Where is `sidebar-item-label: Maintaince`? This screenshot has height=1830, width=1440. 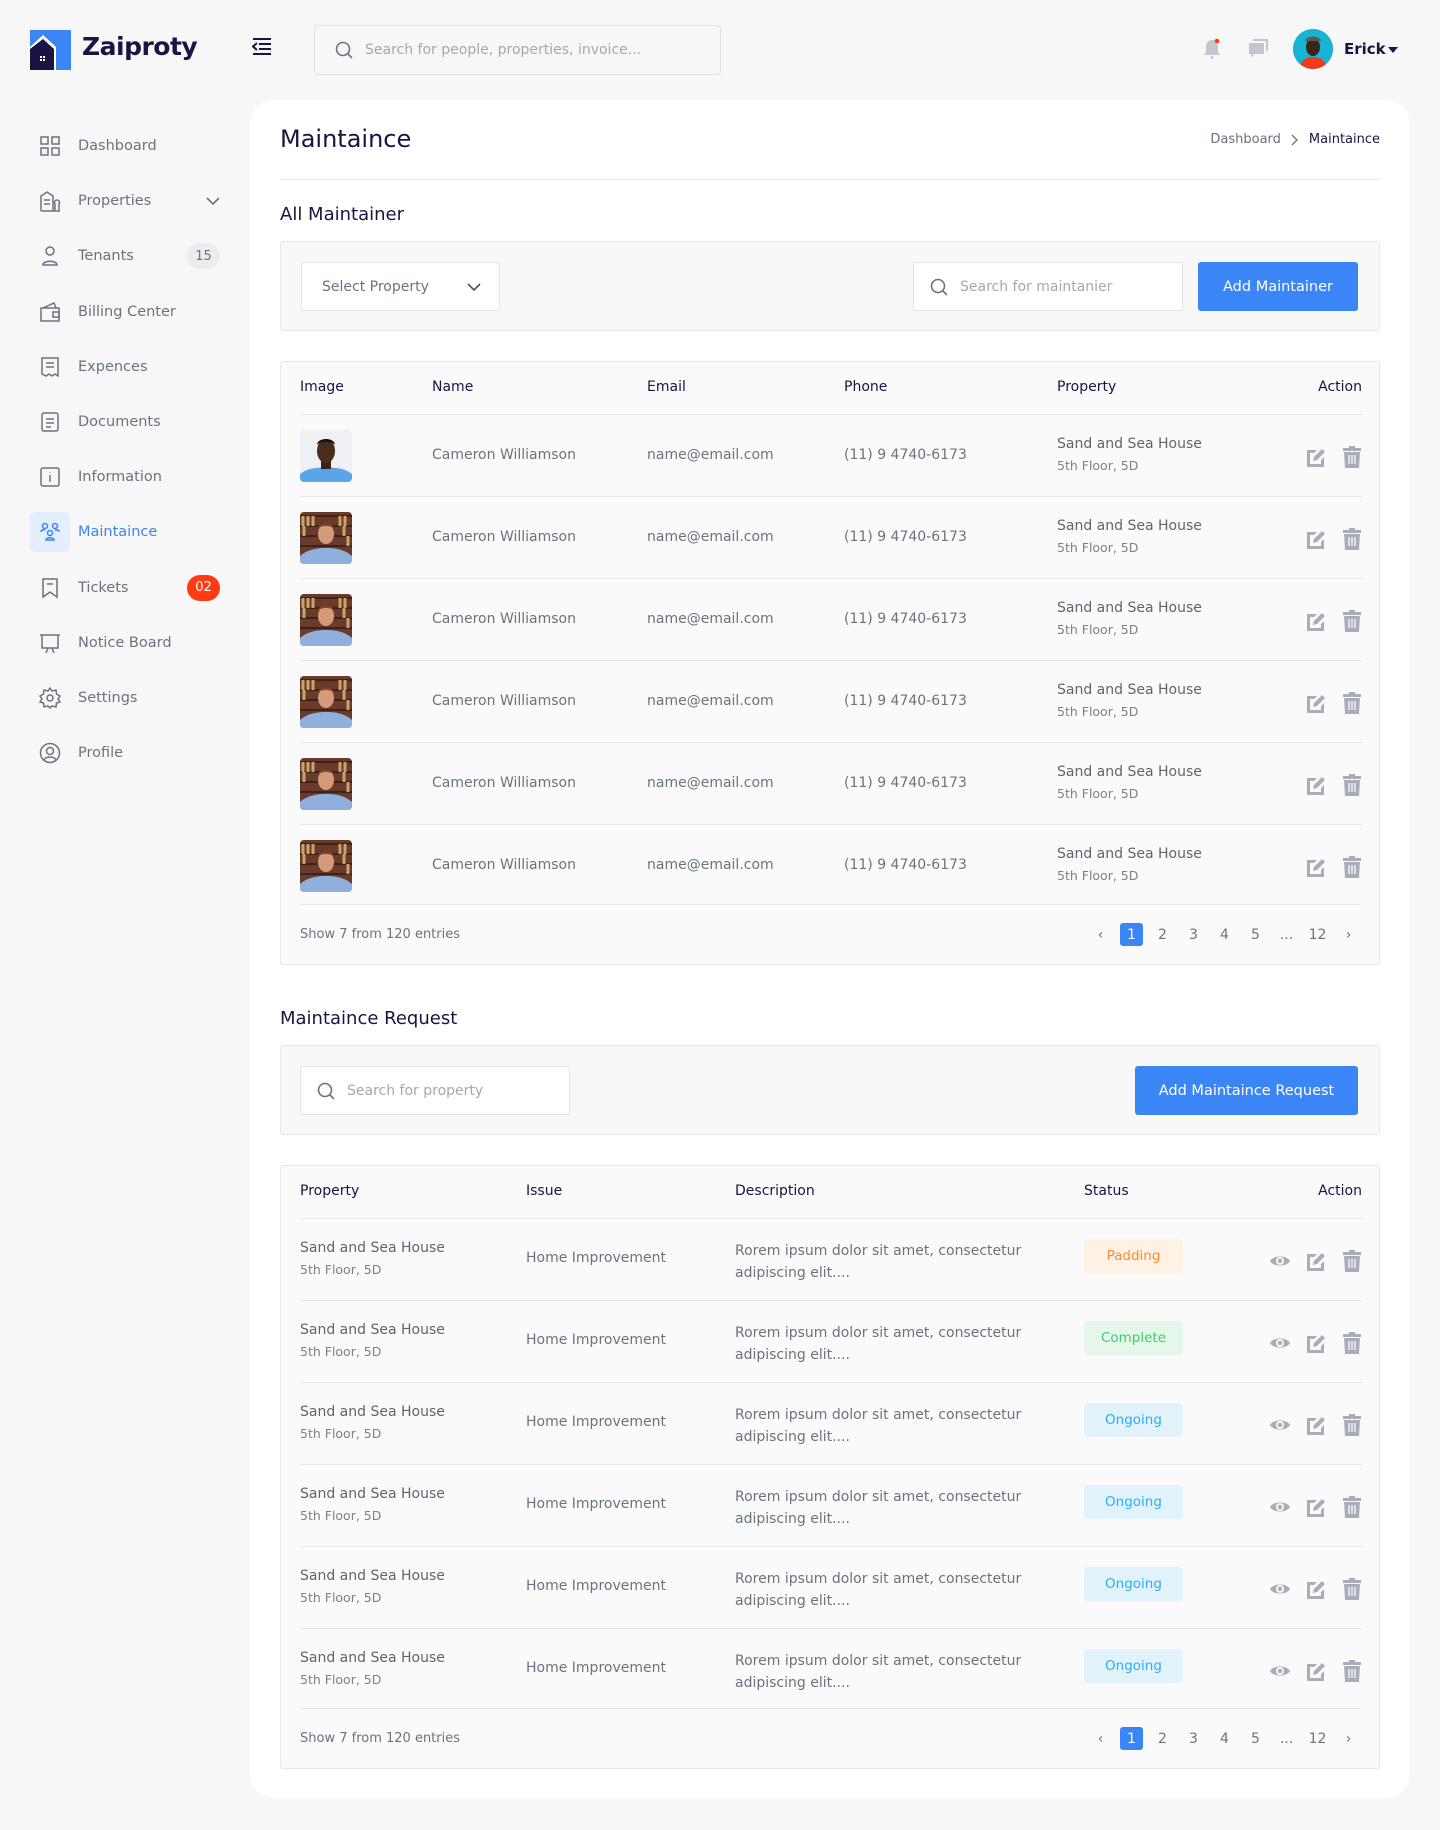 sidebar-item-label: Maintaince is located at coordinates (118, 532).